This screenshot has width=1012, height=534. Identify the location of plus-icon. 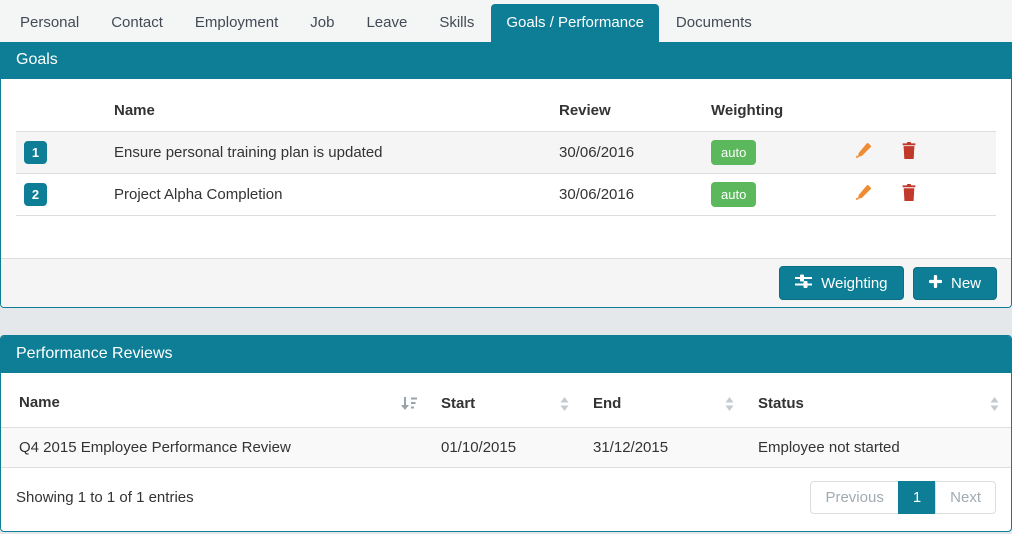
(935, 283).